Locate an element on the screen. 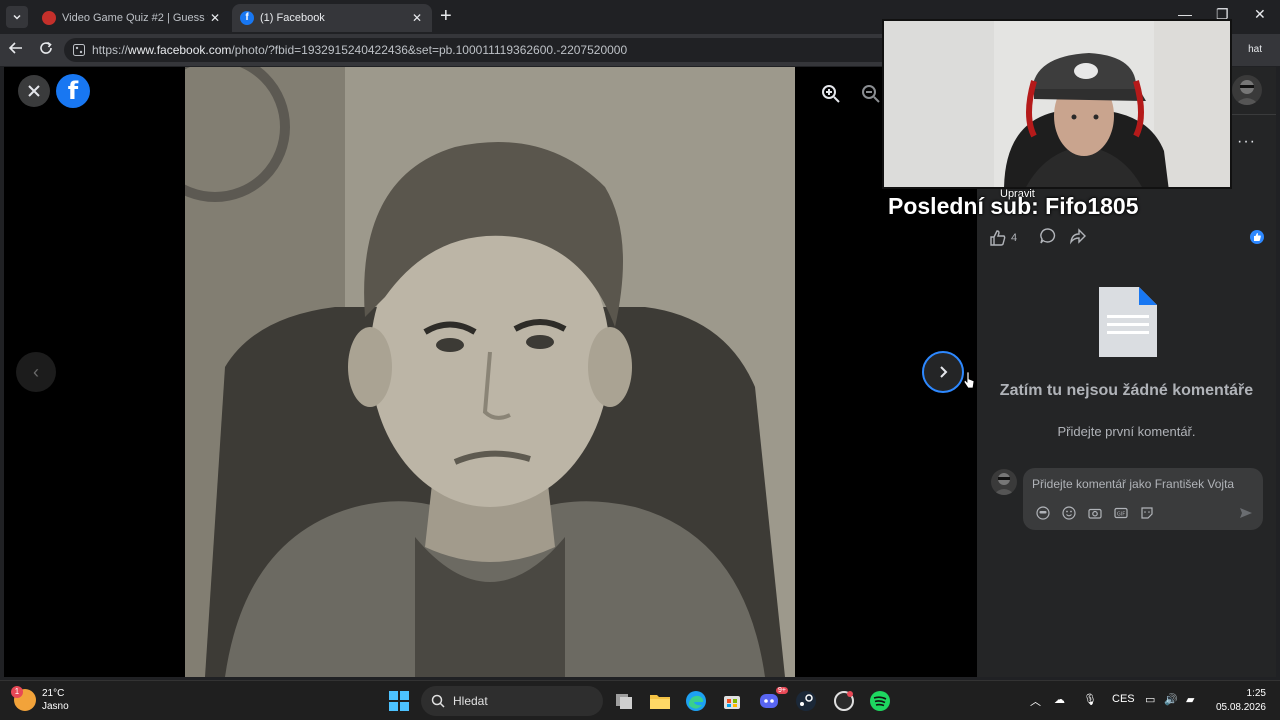 The image size is (1280, 720). send-comment-icon is located at coordinates (1246, 515).